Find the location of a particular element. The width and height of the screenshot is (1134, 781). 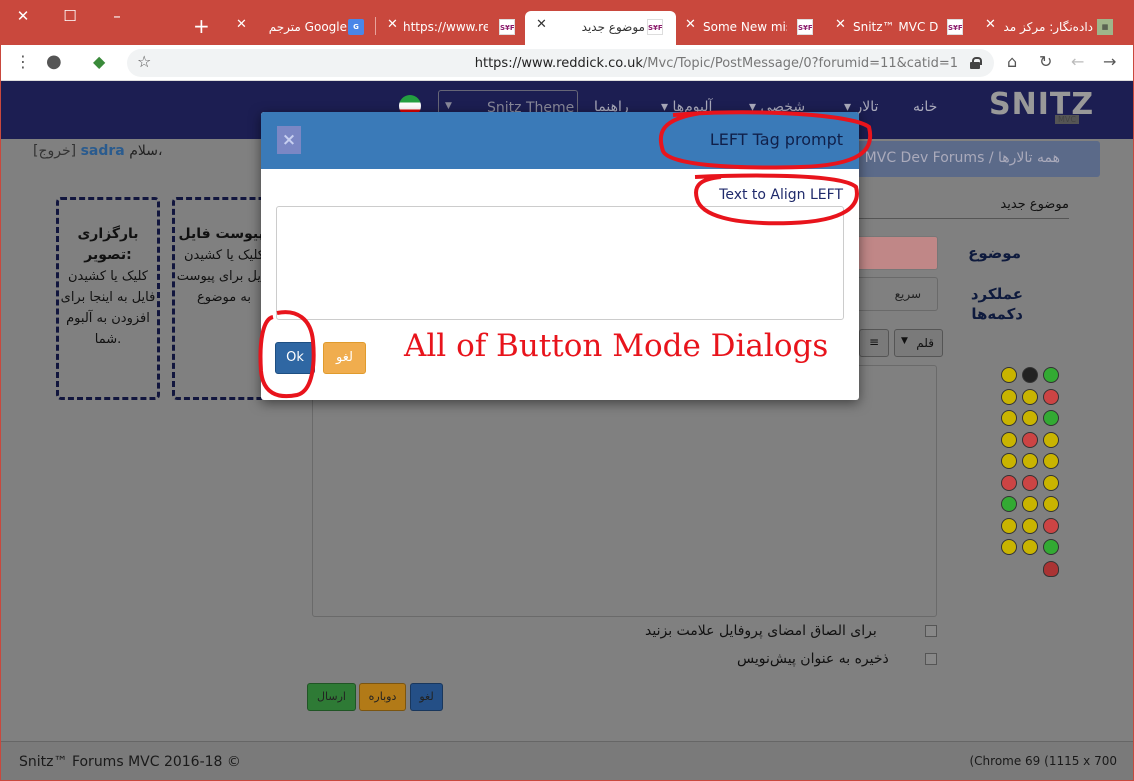

close-window-icon: ✕ is located at coordinates (23, 16).